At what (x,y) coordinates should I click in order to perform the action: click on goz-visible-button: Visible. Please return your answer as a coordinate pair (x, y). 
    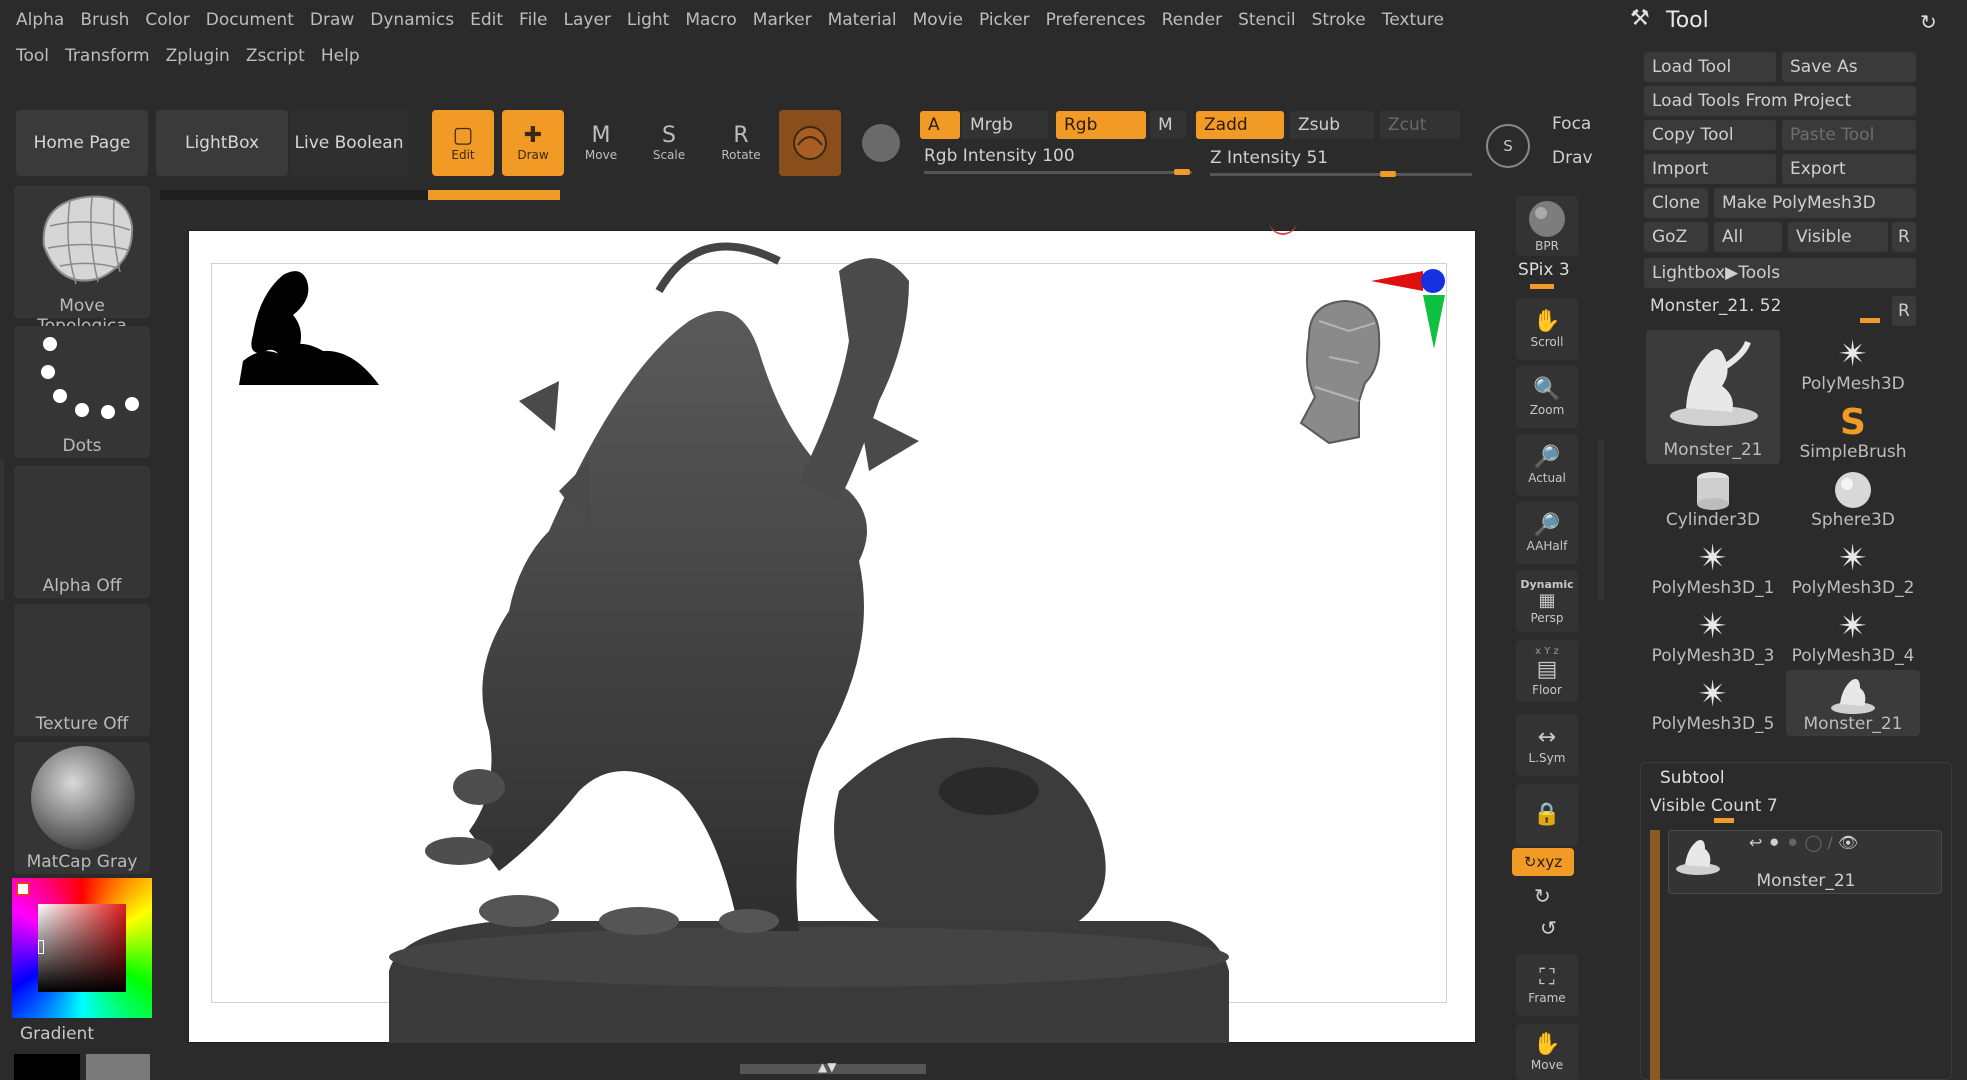
    Looking at the image, I should click on (1838, 237).